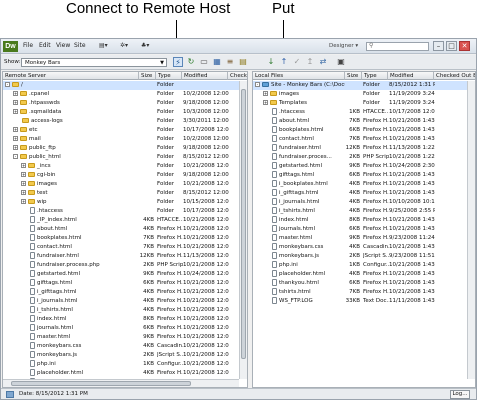 This screenshot has height=400, width=477. Describe the element at coordinates (125, 121) in the screenshot. I see `file-row: access-logs Folder 3/30/2011 12:00 AM` at that location.